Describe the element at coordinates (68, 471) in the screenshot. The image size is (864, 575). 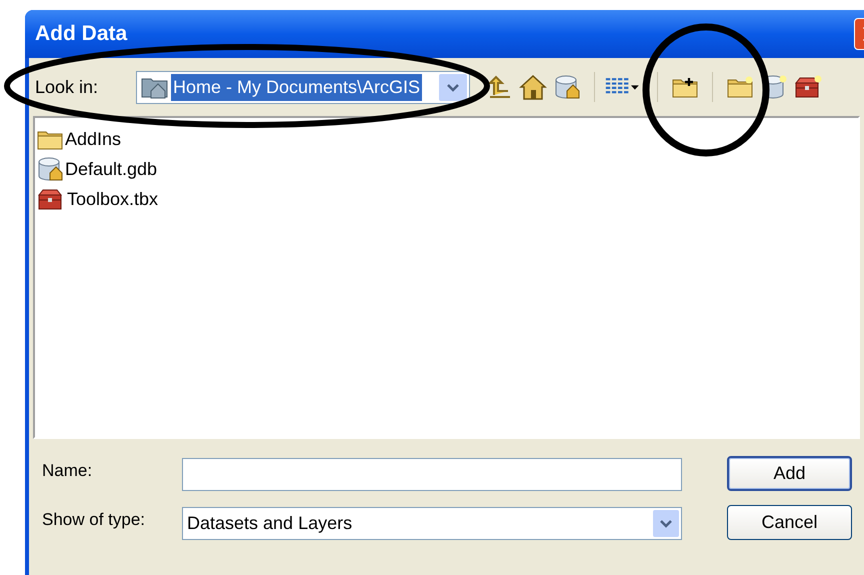
I see `name-label: Name:` at that location.